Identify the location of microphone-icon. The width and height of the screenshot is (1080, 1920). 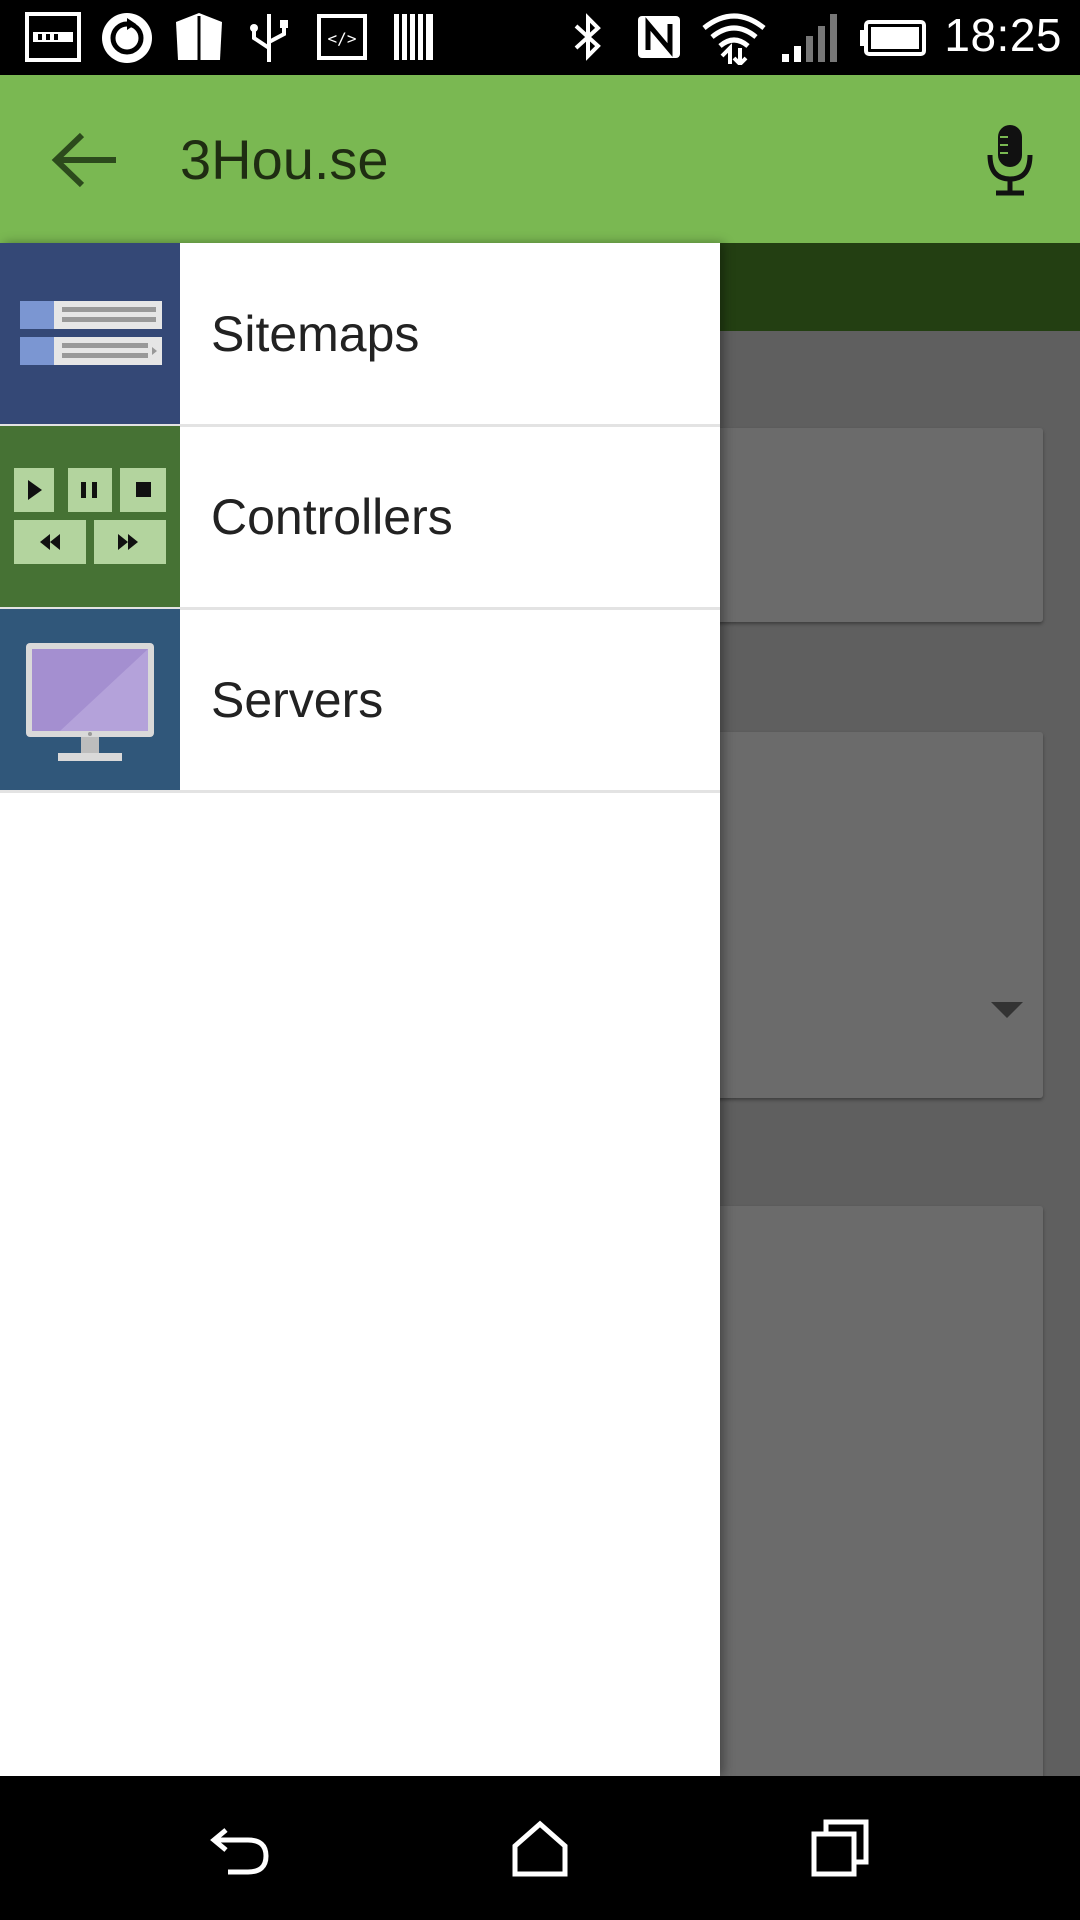
(1010, 160).